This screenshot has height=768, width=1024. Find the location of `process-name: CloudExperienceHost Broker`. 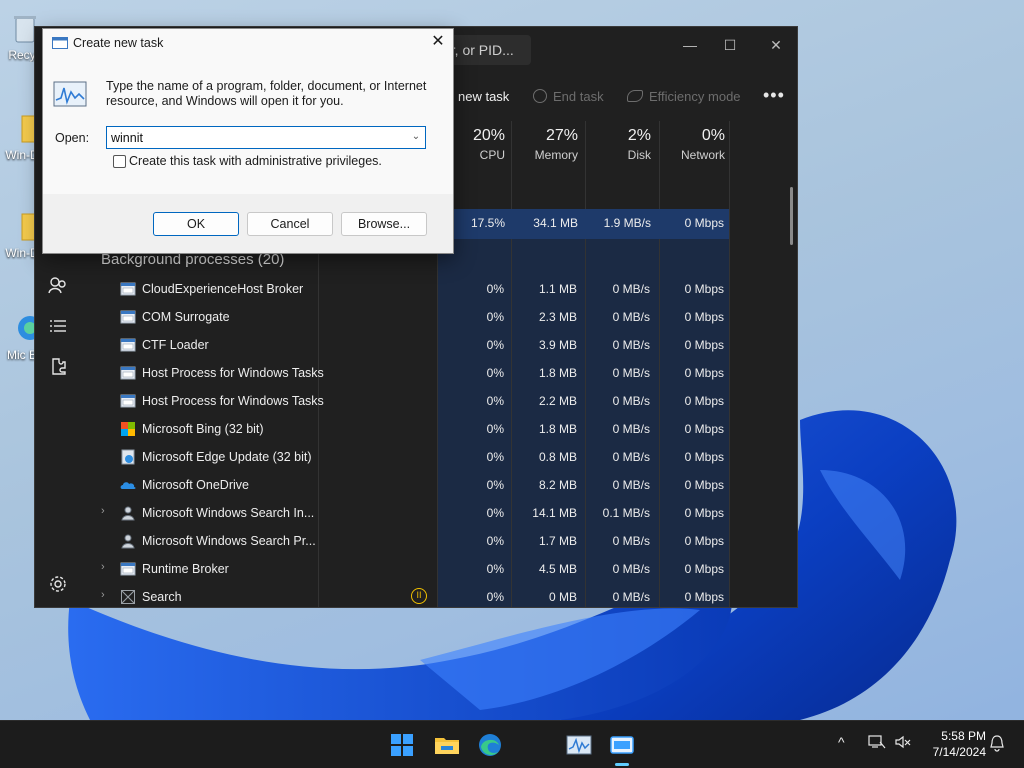

process-name: CloudExperienceHost Broker is located at coordinates (223, 289).